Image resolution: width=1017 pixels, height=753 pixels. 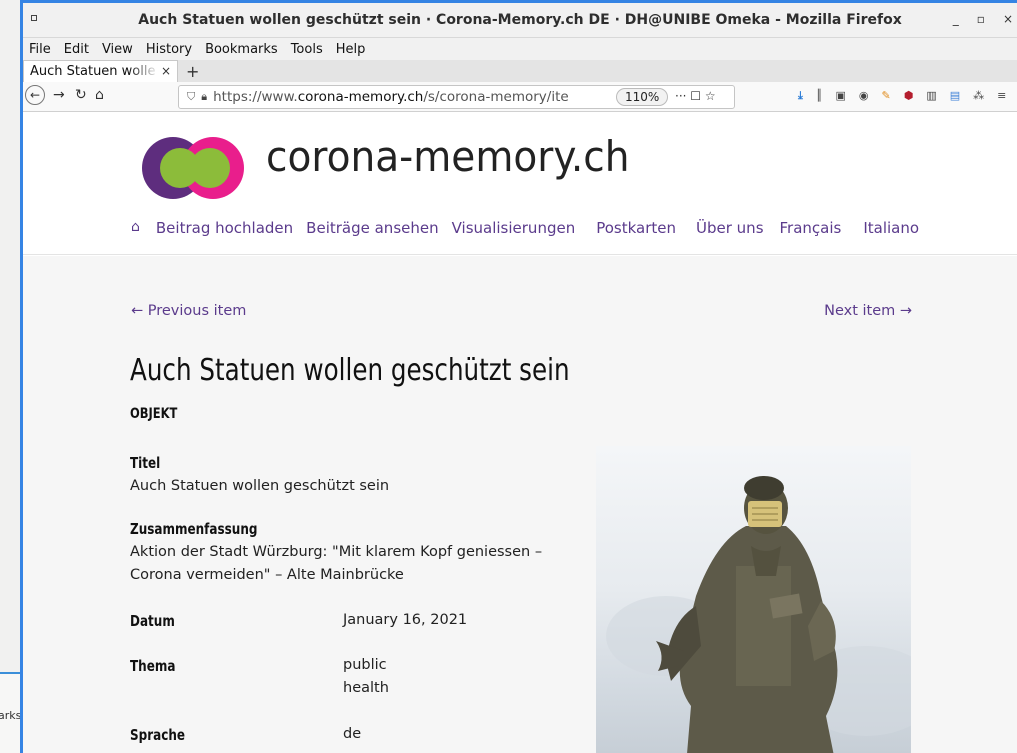 What do you see at coordinates (372, 228) in the screenshot?
I see `nav-beitraege-ansehen: Beiträge ansehen` at bounding box center [372, 228].